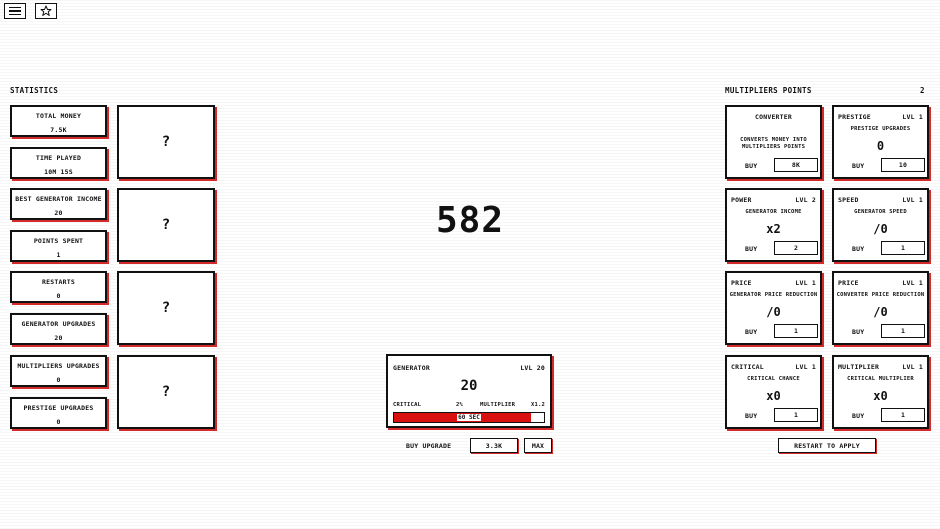  I want to click on stat-label: RESTARTS, so click(58, 282).